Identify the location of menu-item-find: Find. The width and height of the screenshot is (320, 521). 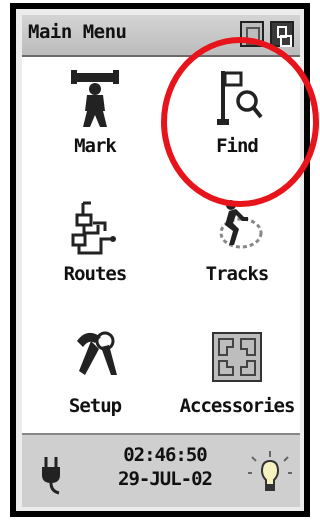
(237, 127).